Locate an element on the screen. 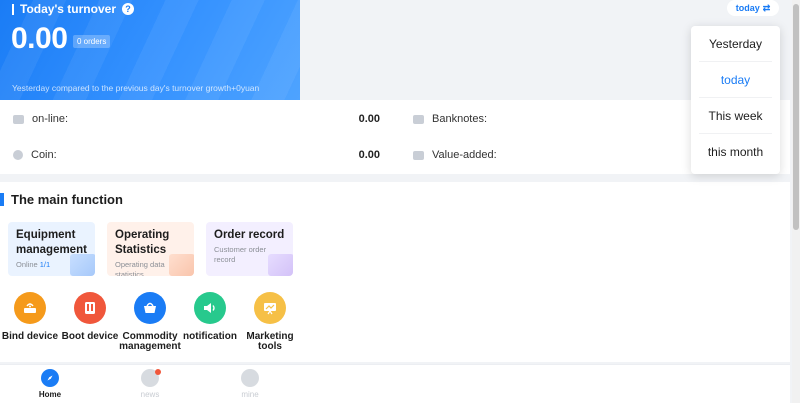  speaker-icon is located at coordinates (210, 308).